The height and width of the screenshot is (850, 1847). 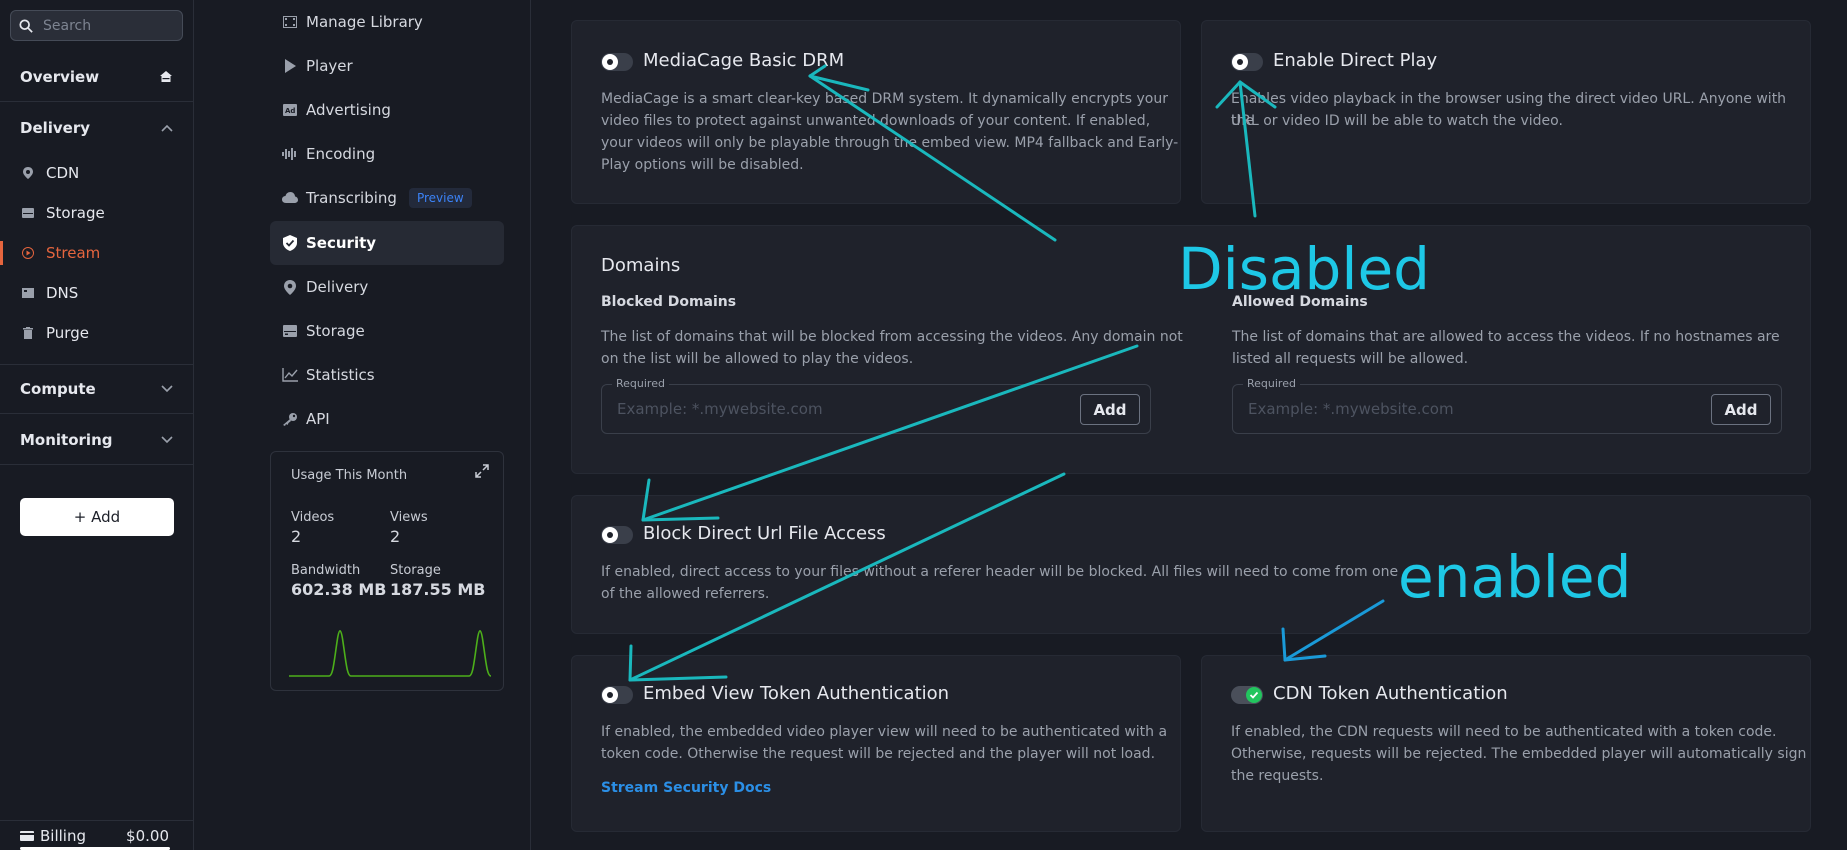 I want to click on nav-group-monitoring: Monitoring, so click(x=96, y=440).